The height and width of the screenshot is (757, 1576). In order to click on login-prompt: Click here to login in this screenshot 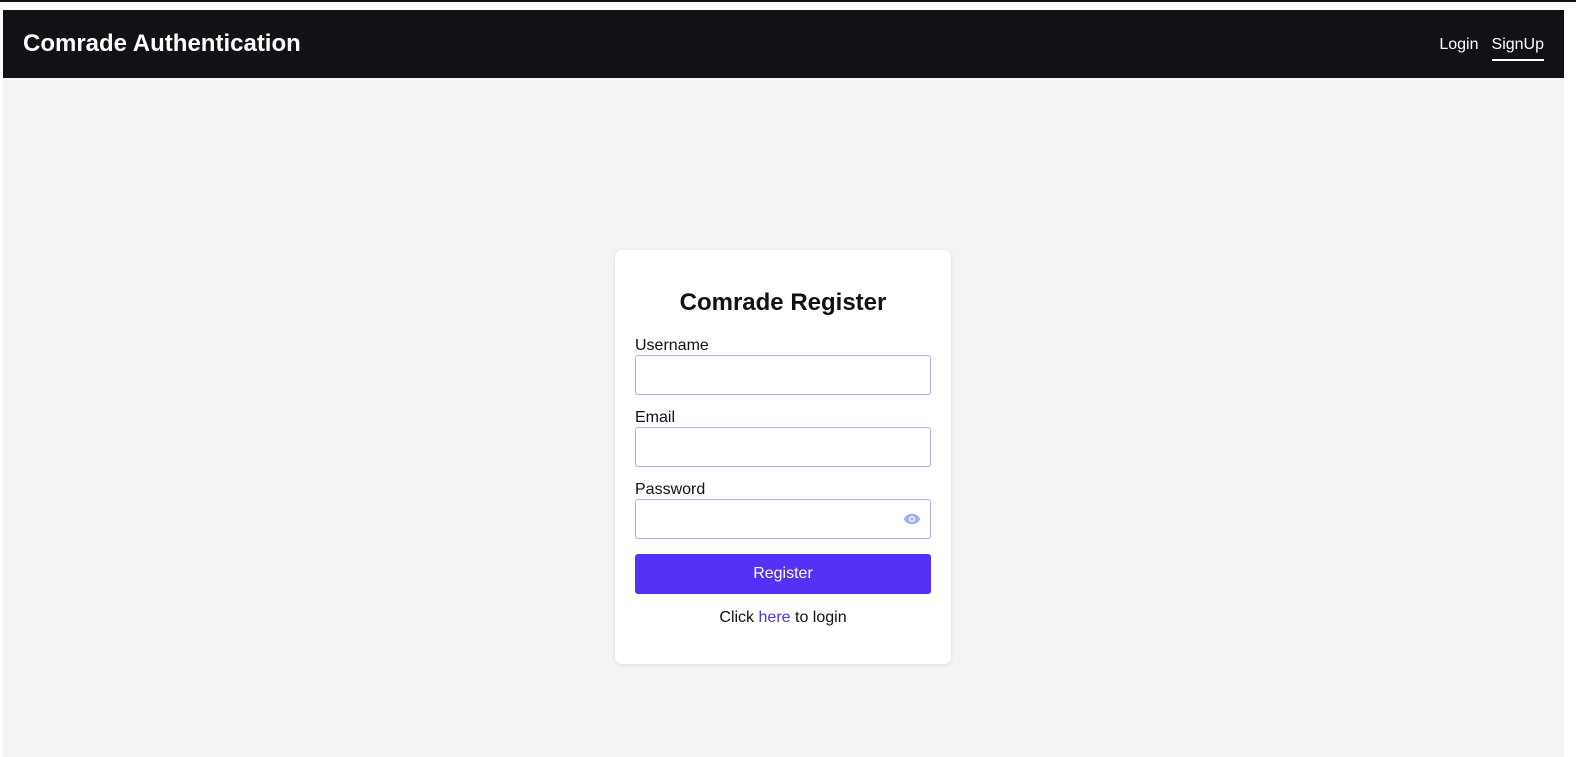, I will do `click(783, 618)`.